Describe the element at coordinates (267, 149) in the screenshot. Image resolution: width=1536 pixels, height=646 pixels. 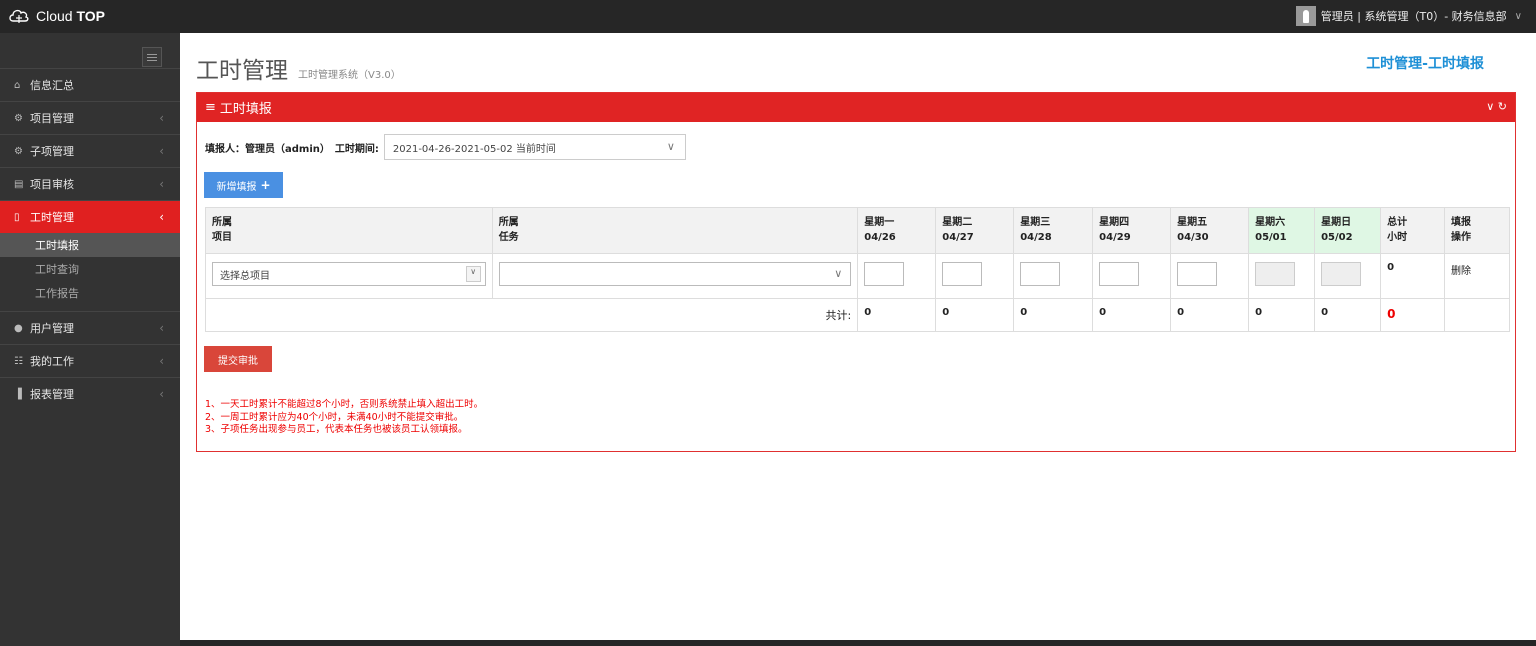
I see `reporter-label: 填报人：管理员（admin）` at that location.